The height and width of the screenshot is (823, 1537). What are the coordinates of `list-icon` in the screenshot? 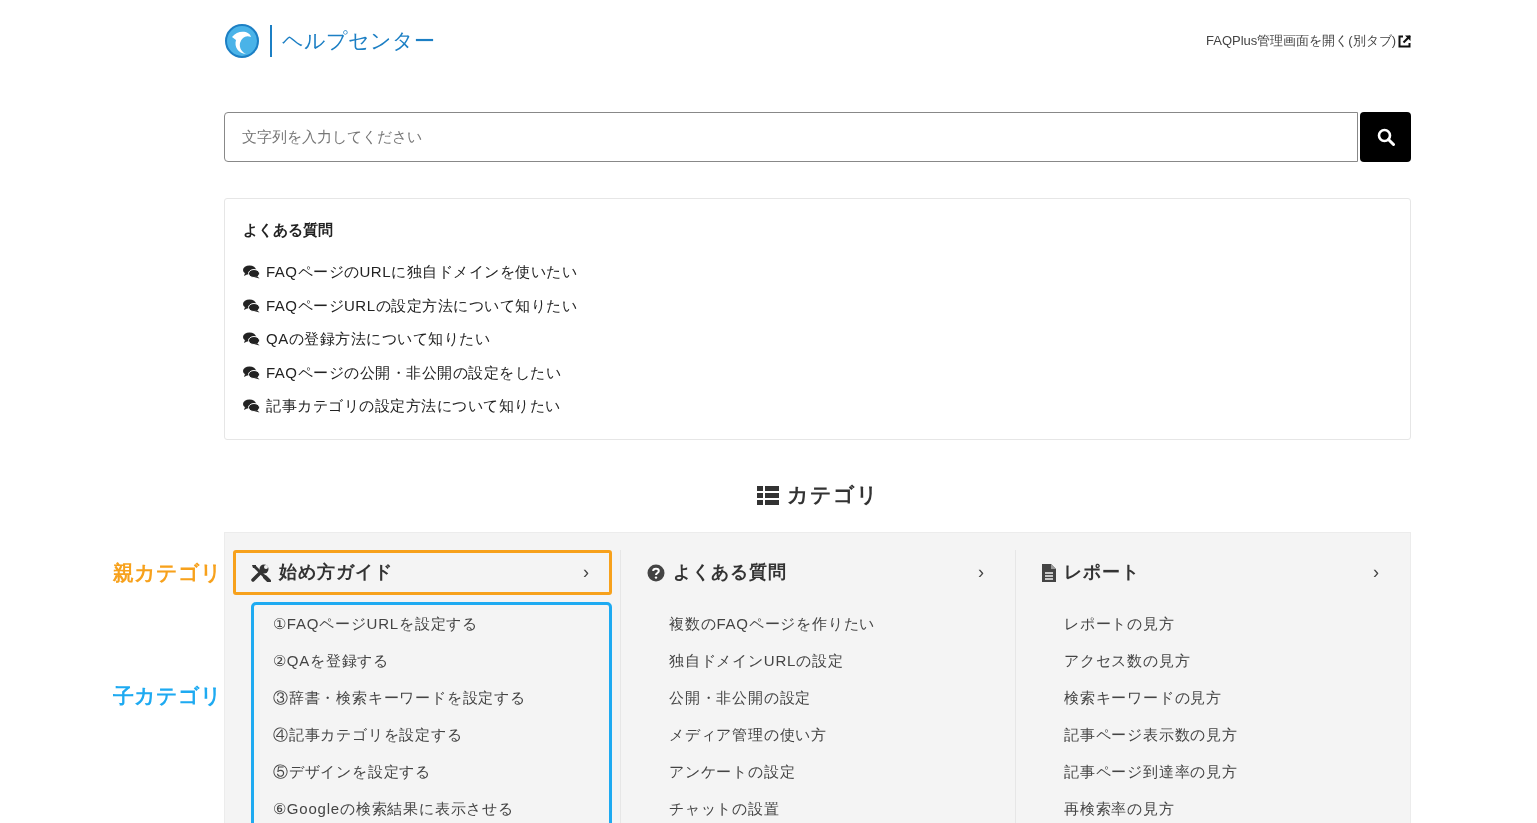 It's located at (767, 495).